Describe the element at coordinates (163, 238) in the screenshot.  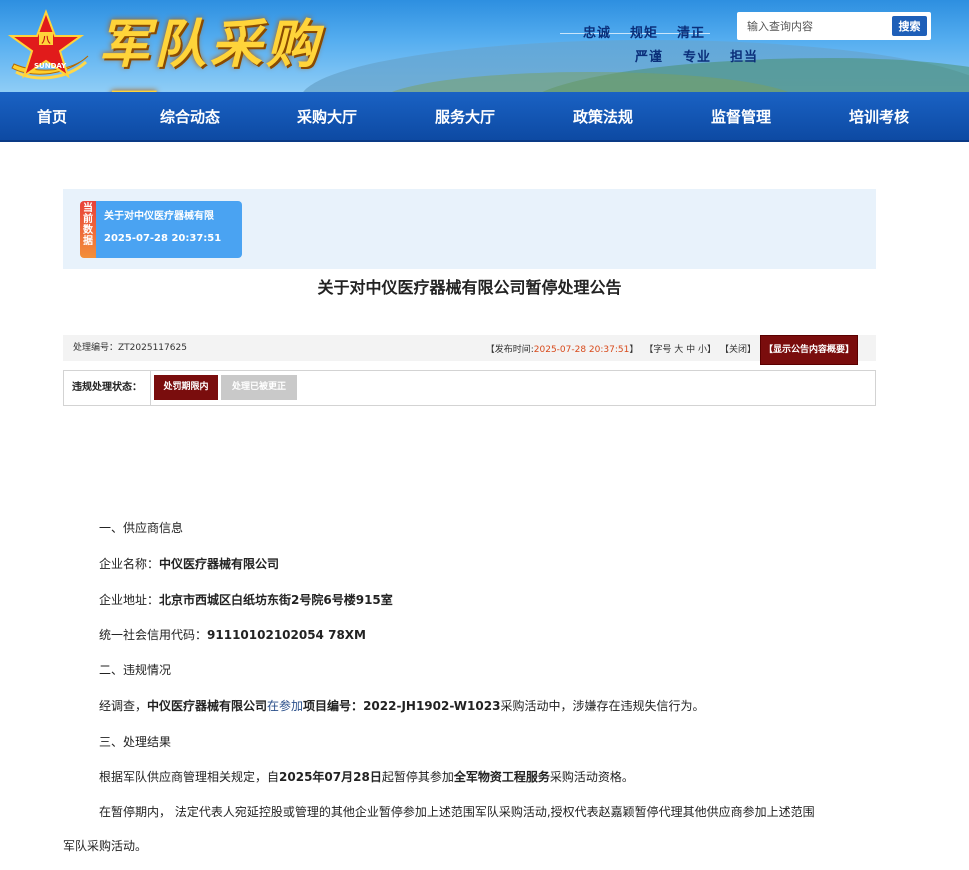
I see `current-data-time: 2025-07-28 20:37:51` at that location.